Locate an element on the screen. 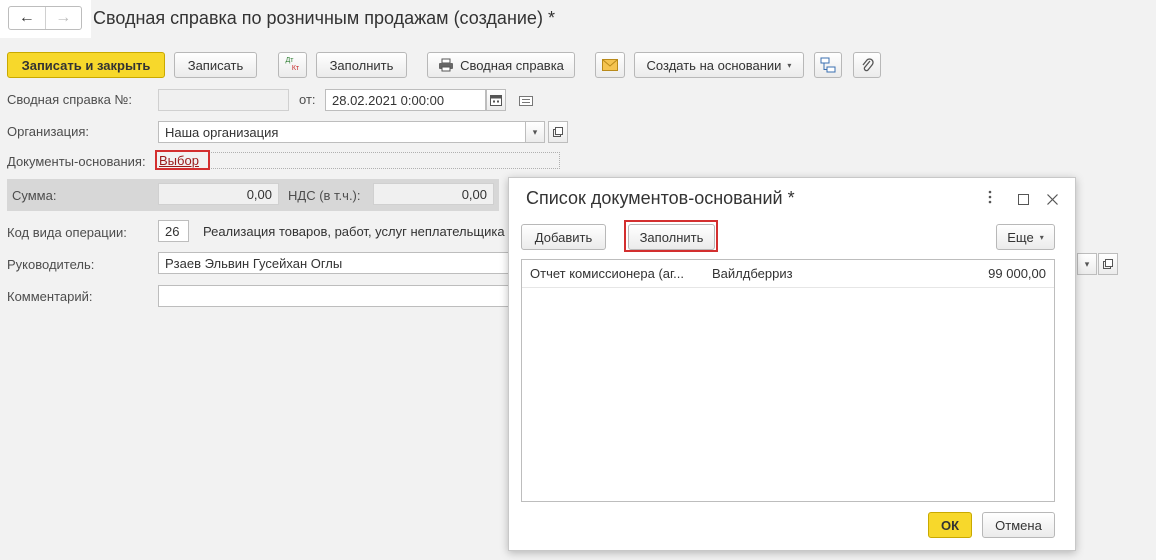 This screenshot has width=1156, height=560. dt-kt-button: Дт Кт is located at coordinates (292, 65).